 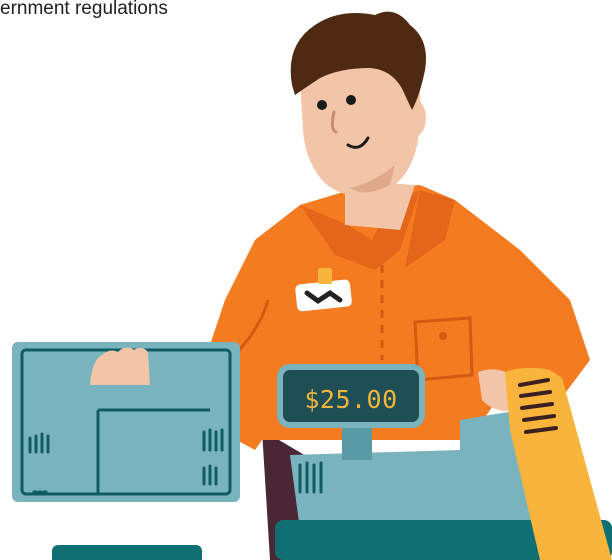 What do you see at coordinates (351, 100) in the screenshot?
I see `right-eye` at bounding box center [351, 100].